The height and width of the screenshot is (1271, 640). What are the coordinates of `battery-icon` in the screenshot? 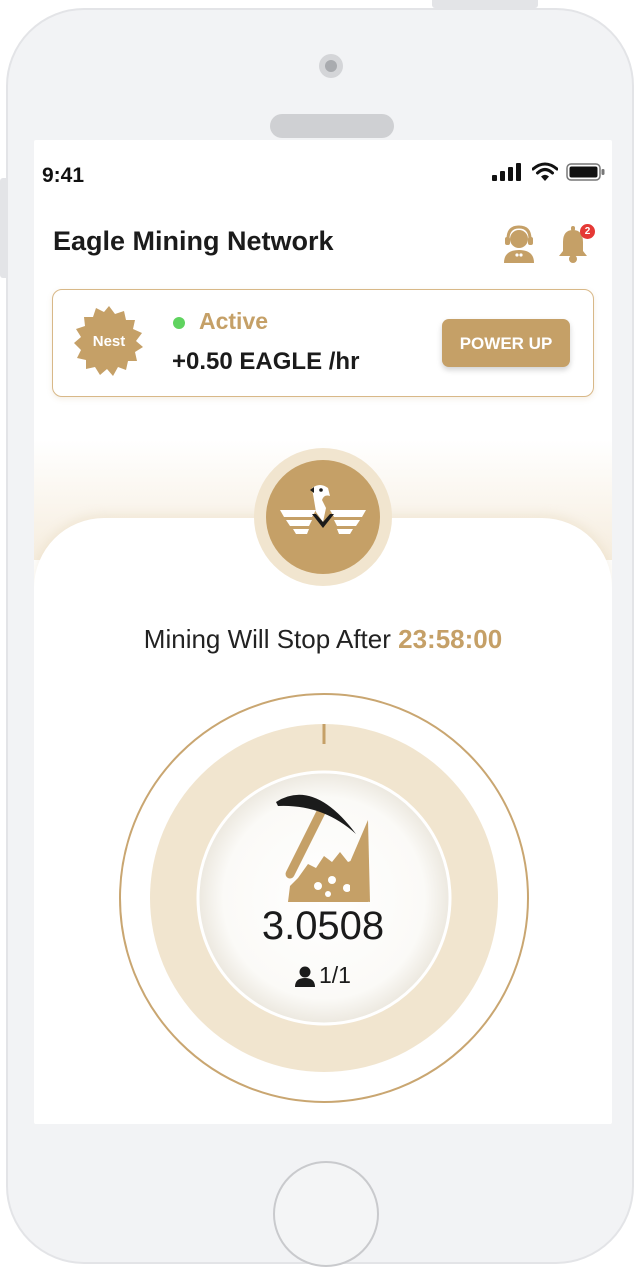 It's located at (585, 172).